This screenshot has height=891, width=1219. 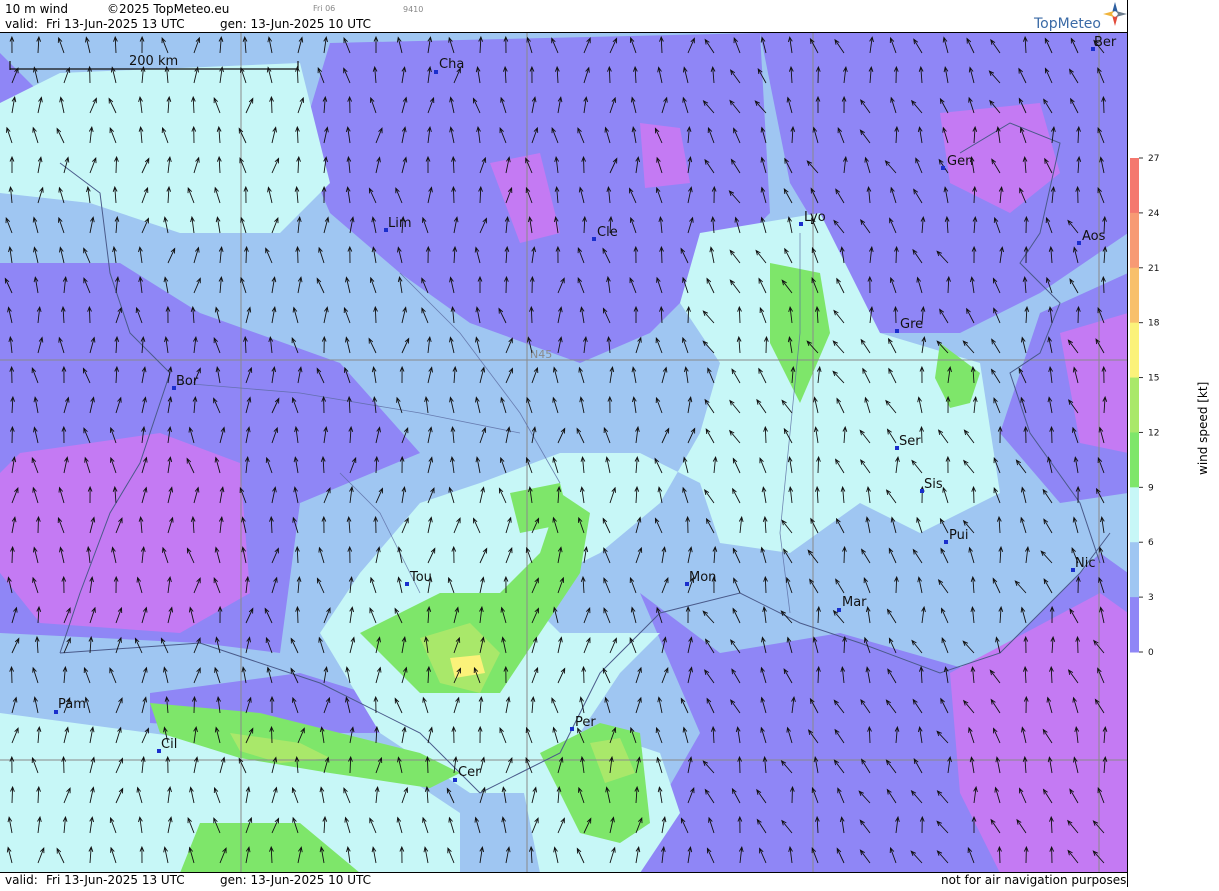 I want to click on valid-time: Fri 13-Jun-2025 13 UTC, so click(x=115, y=24).